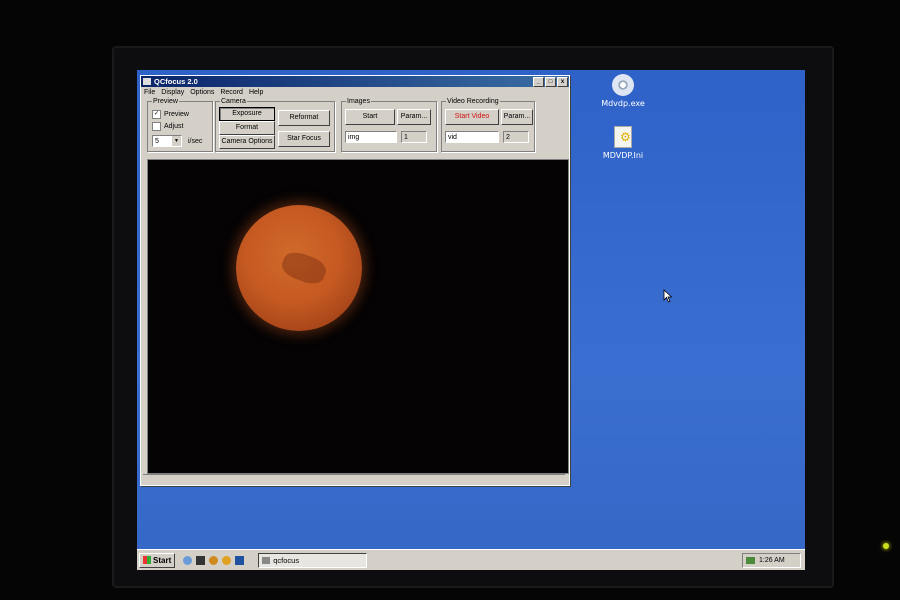 The width and height of the screenshot is (900, 600). Describe the element at coordinates (472, 137) in the screenshot. I see `video-name-input: vid` at that location.